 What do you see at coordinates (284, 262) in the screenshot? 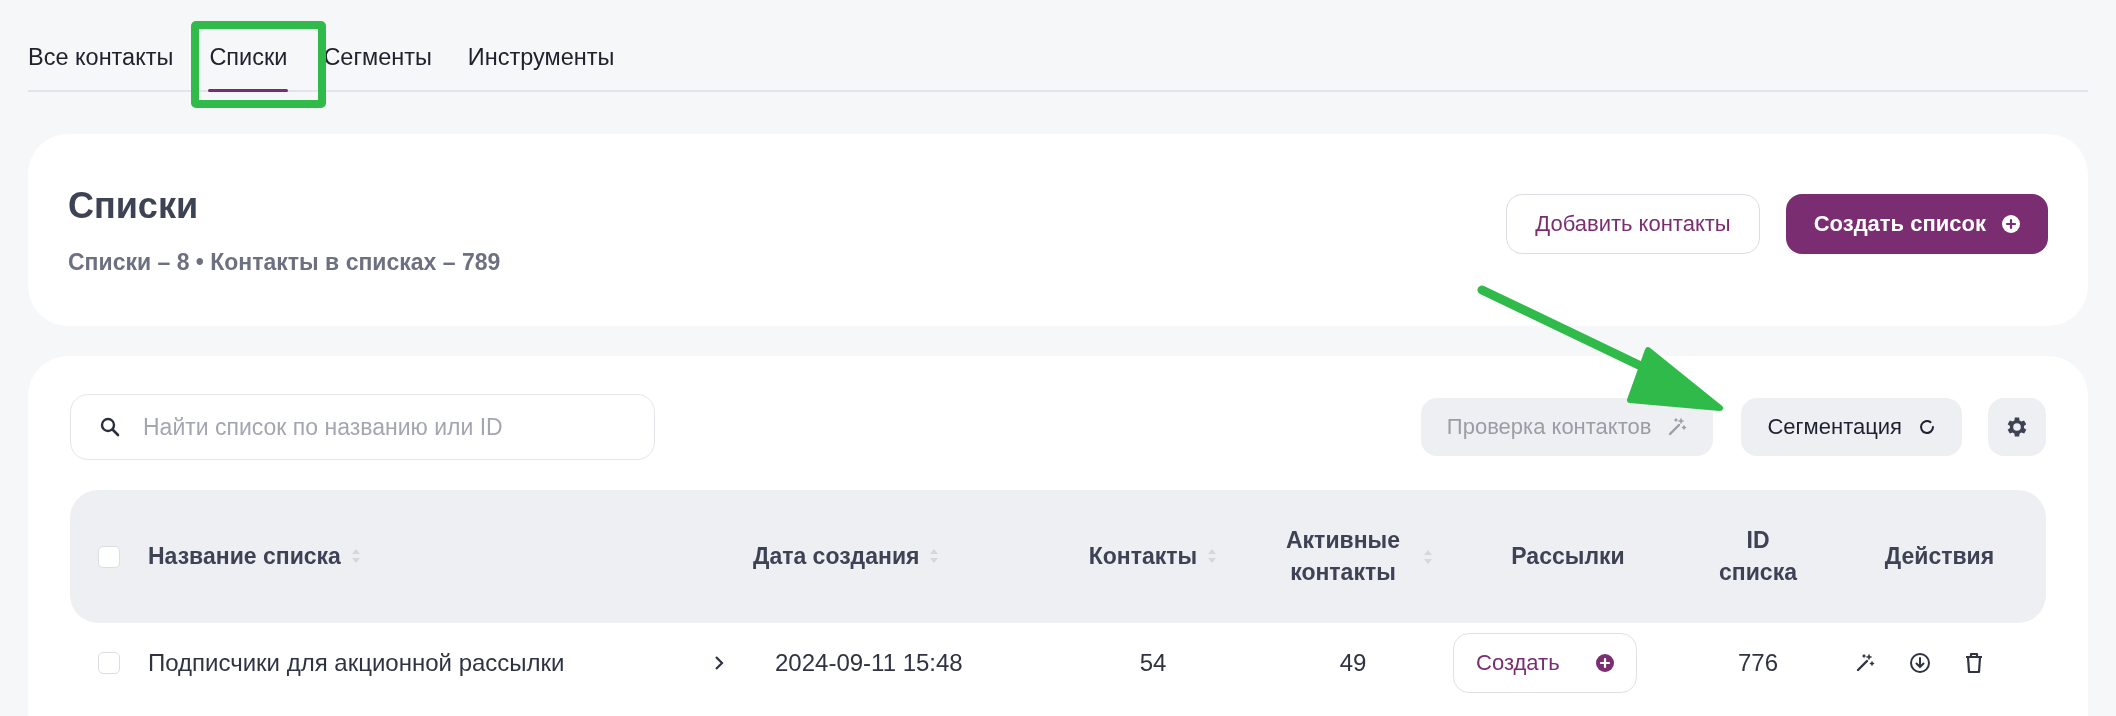
I see `summary-text: Списки – 8 • Контакты в списках – 789` at bounding box center [284, 262].